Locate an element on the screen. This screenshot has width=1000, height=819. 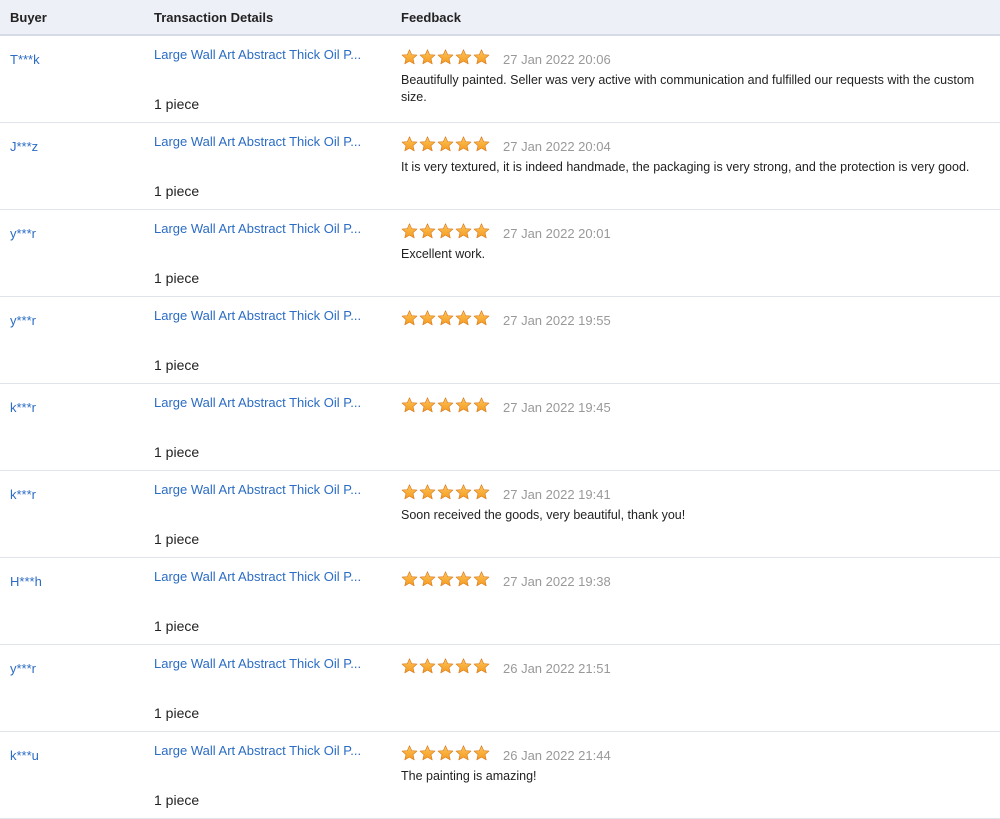
transaction-details-column-header: Transaction Details is located at coordinates (214, 17).